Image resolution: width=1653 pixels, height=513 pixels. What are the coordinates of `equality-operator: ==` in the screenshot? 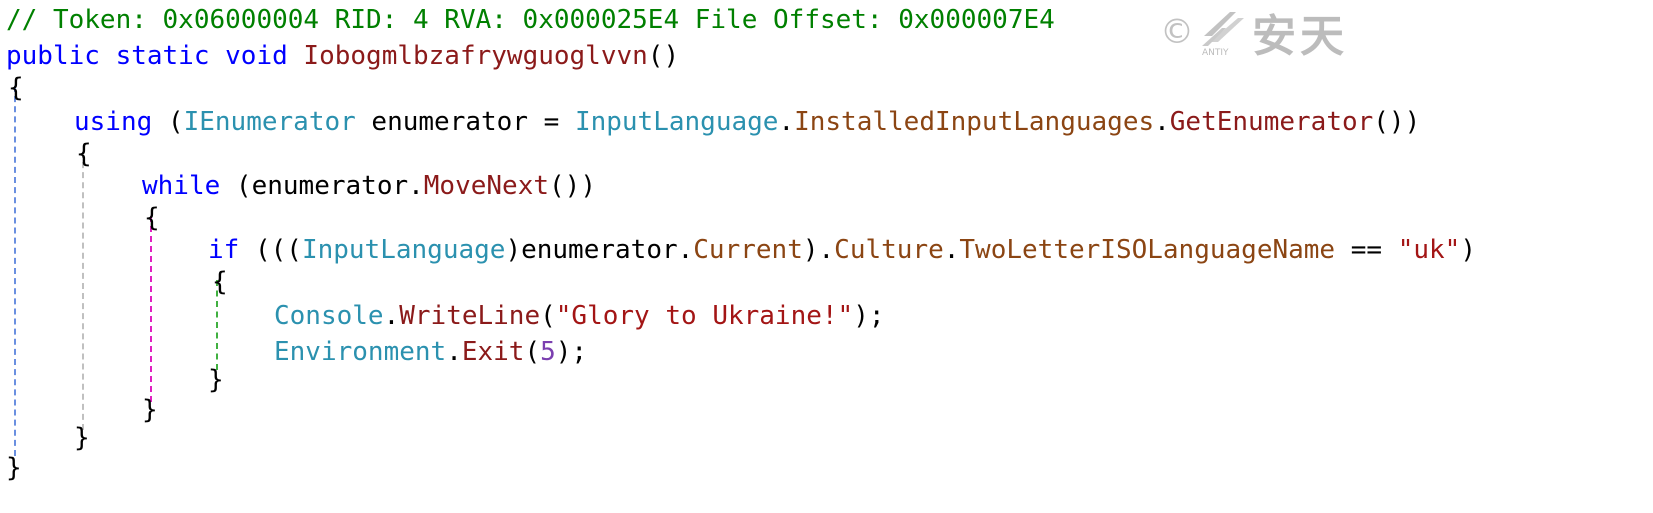 It's located at (1366, 250).